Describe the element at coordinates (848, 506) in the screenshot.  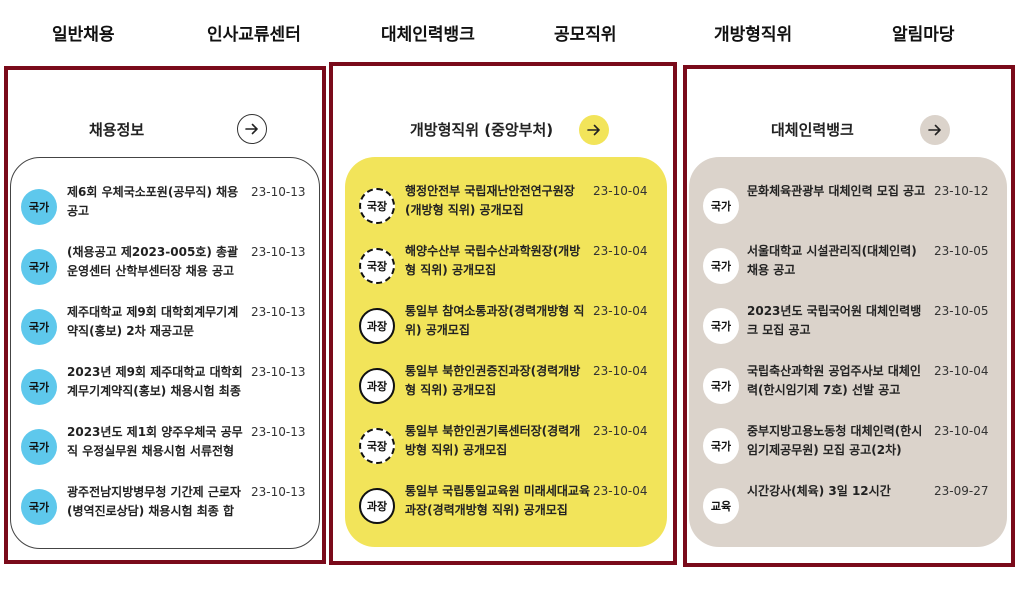
I see `substitute-list-item: 교육 시간강사(체육) 3일 12시간 23-09-27` at that location.